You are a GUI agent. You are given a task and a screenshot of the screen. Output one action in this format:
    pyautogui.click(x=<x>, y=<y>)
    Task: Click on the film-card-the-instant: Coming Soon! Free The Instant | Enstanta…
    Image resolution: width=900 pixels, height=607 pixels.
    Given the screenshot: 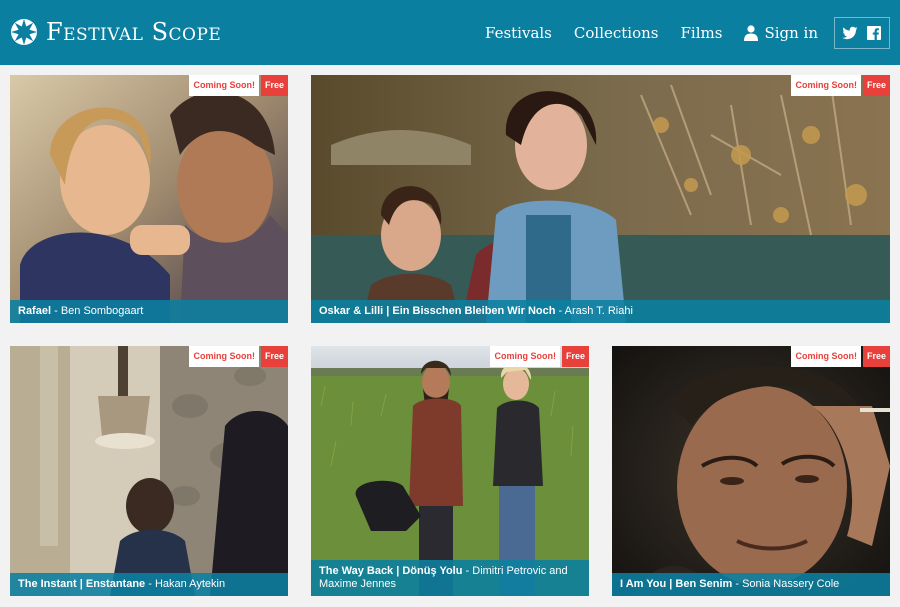 What is the action you would take?
    pyautogui.click(x=149, y=471)
    